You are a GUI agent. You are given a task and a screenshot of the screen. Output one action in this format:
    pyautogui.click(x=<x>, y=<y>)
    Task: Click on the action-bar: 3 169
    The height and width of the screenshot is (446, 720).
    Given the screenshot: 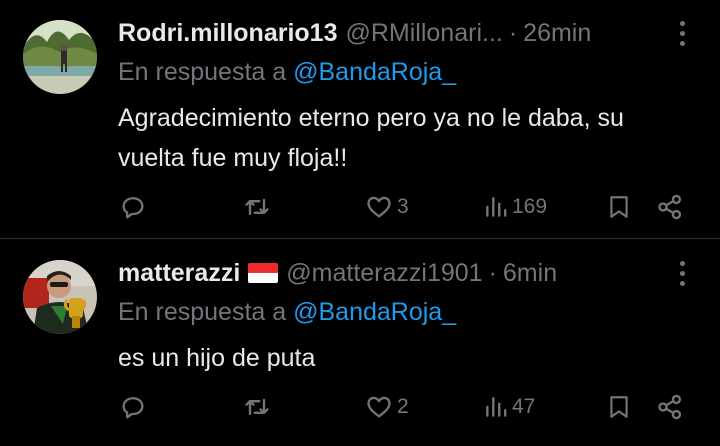 What is the action you would take?
    pyautogui.click(x=360, y=207)
    